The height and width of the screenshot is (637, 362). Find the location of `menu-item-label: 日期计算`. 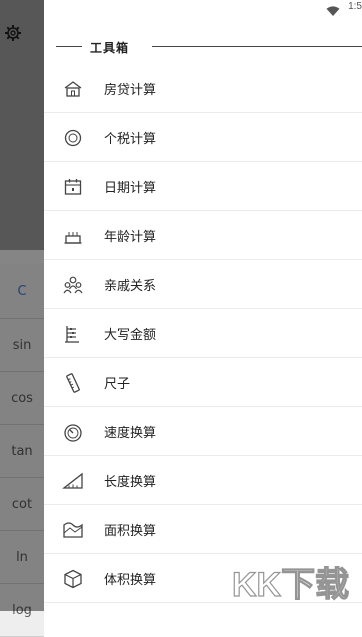

menu-item-label: 日期计算 is located at coordinates (130, 188).